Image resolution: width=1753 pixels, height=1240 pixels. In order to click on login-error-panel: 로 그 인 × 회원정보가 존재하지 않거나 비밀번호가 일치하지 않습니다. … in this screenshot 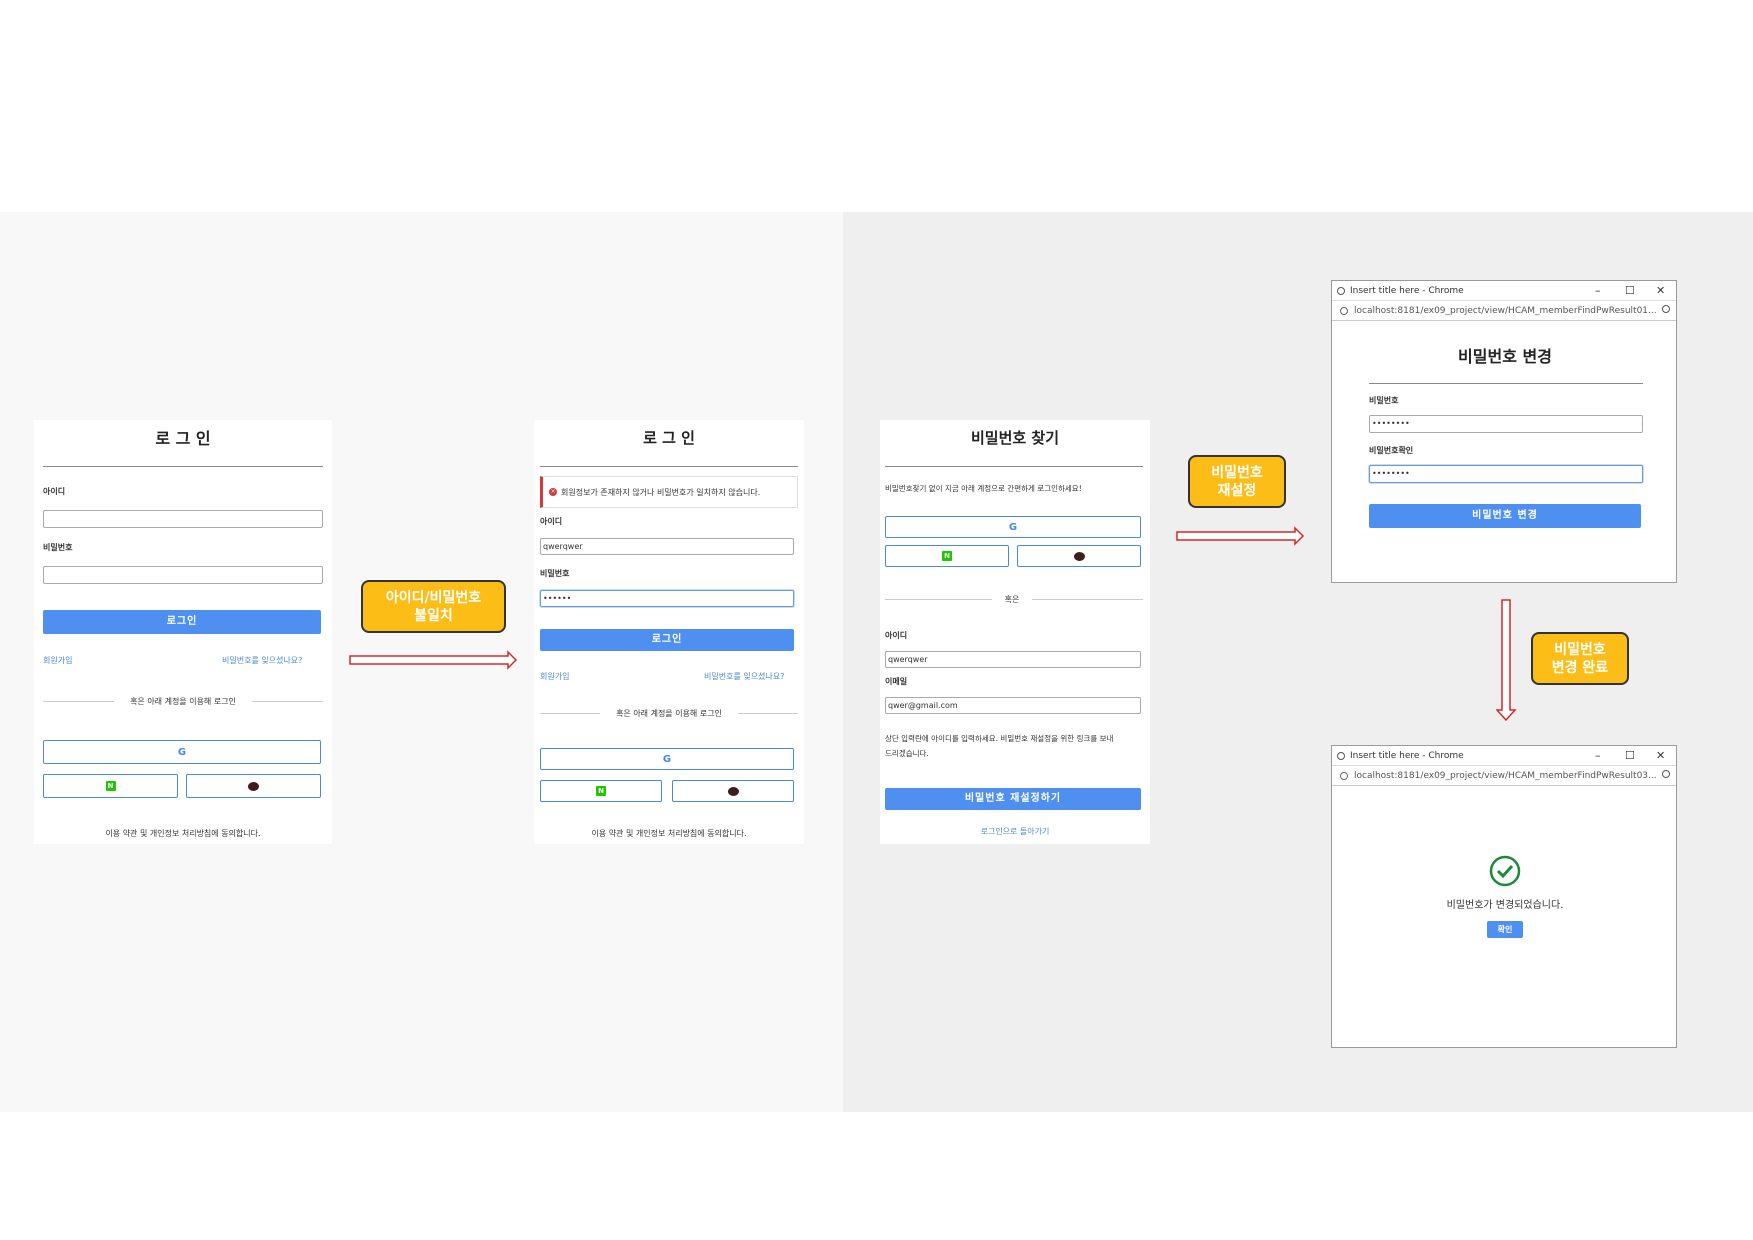, I will do `click(669, 632)`.